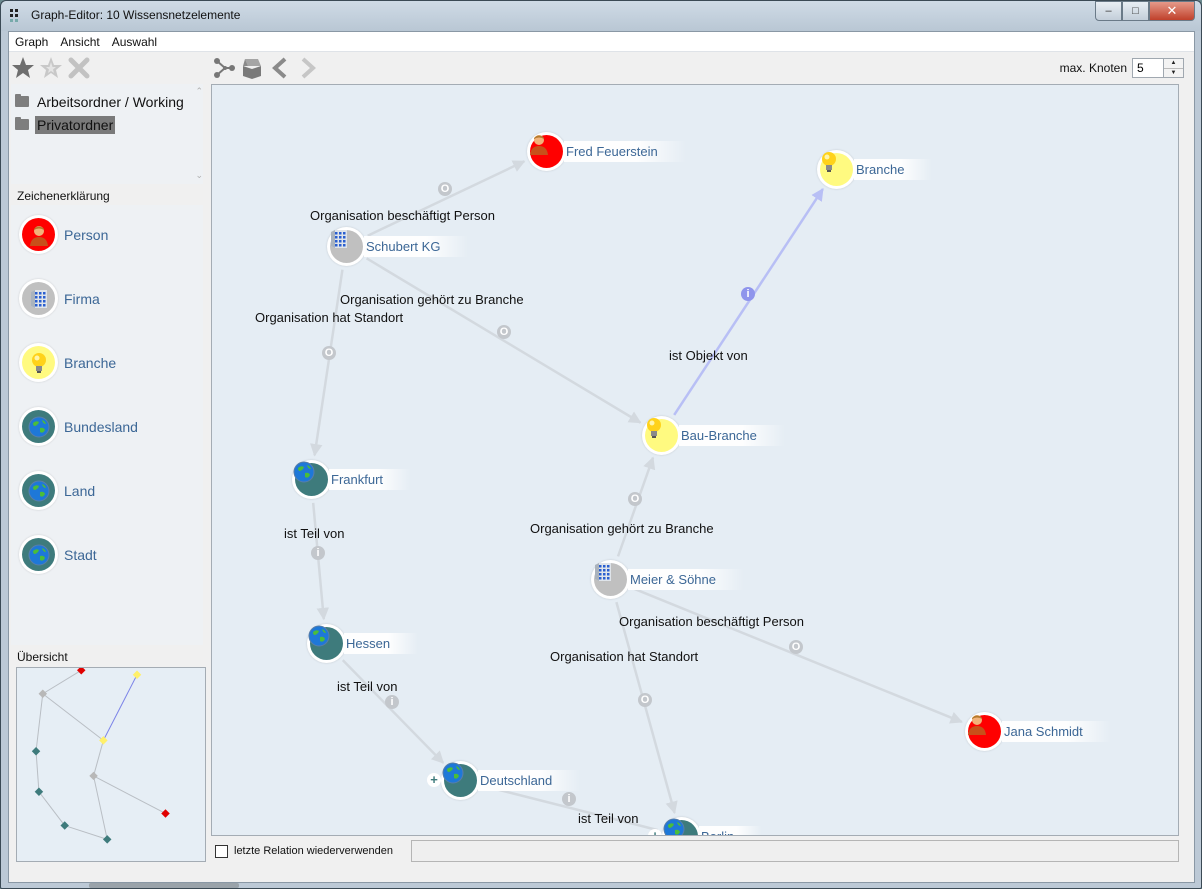 This screenshot has height=889, width=1202. What do you see at coordinates (1038, 731) in the screenshot?
I see `graph-node-jana: Jana Schmidt` at bounding box center [1038, 731].